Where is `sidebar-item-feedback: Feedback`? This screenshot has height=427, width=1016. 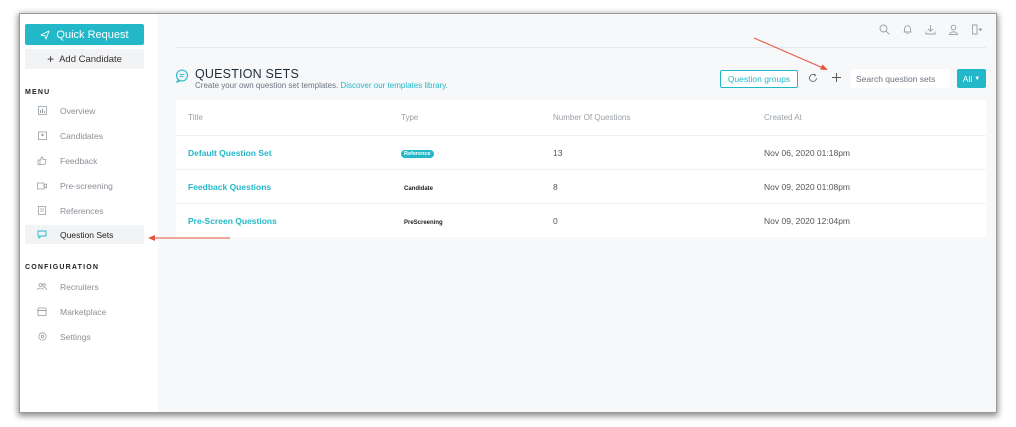 sidebar-item-feedback: Feedback is located at coordinates (84, 160).